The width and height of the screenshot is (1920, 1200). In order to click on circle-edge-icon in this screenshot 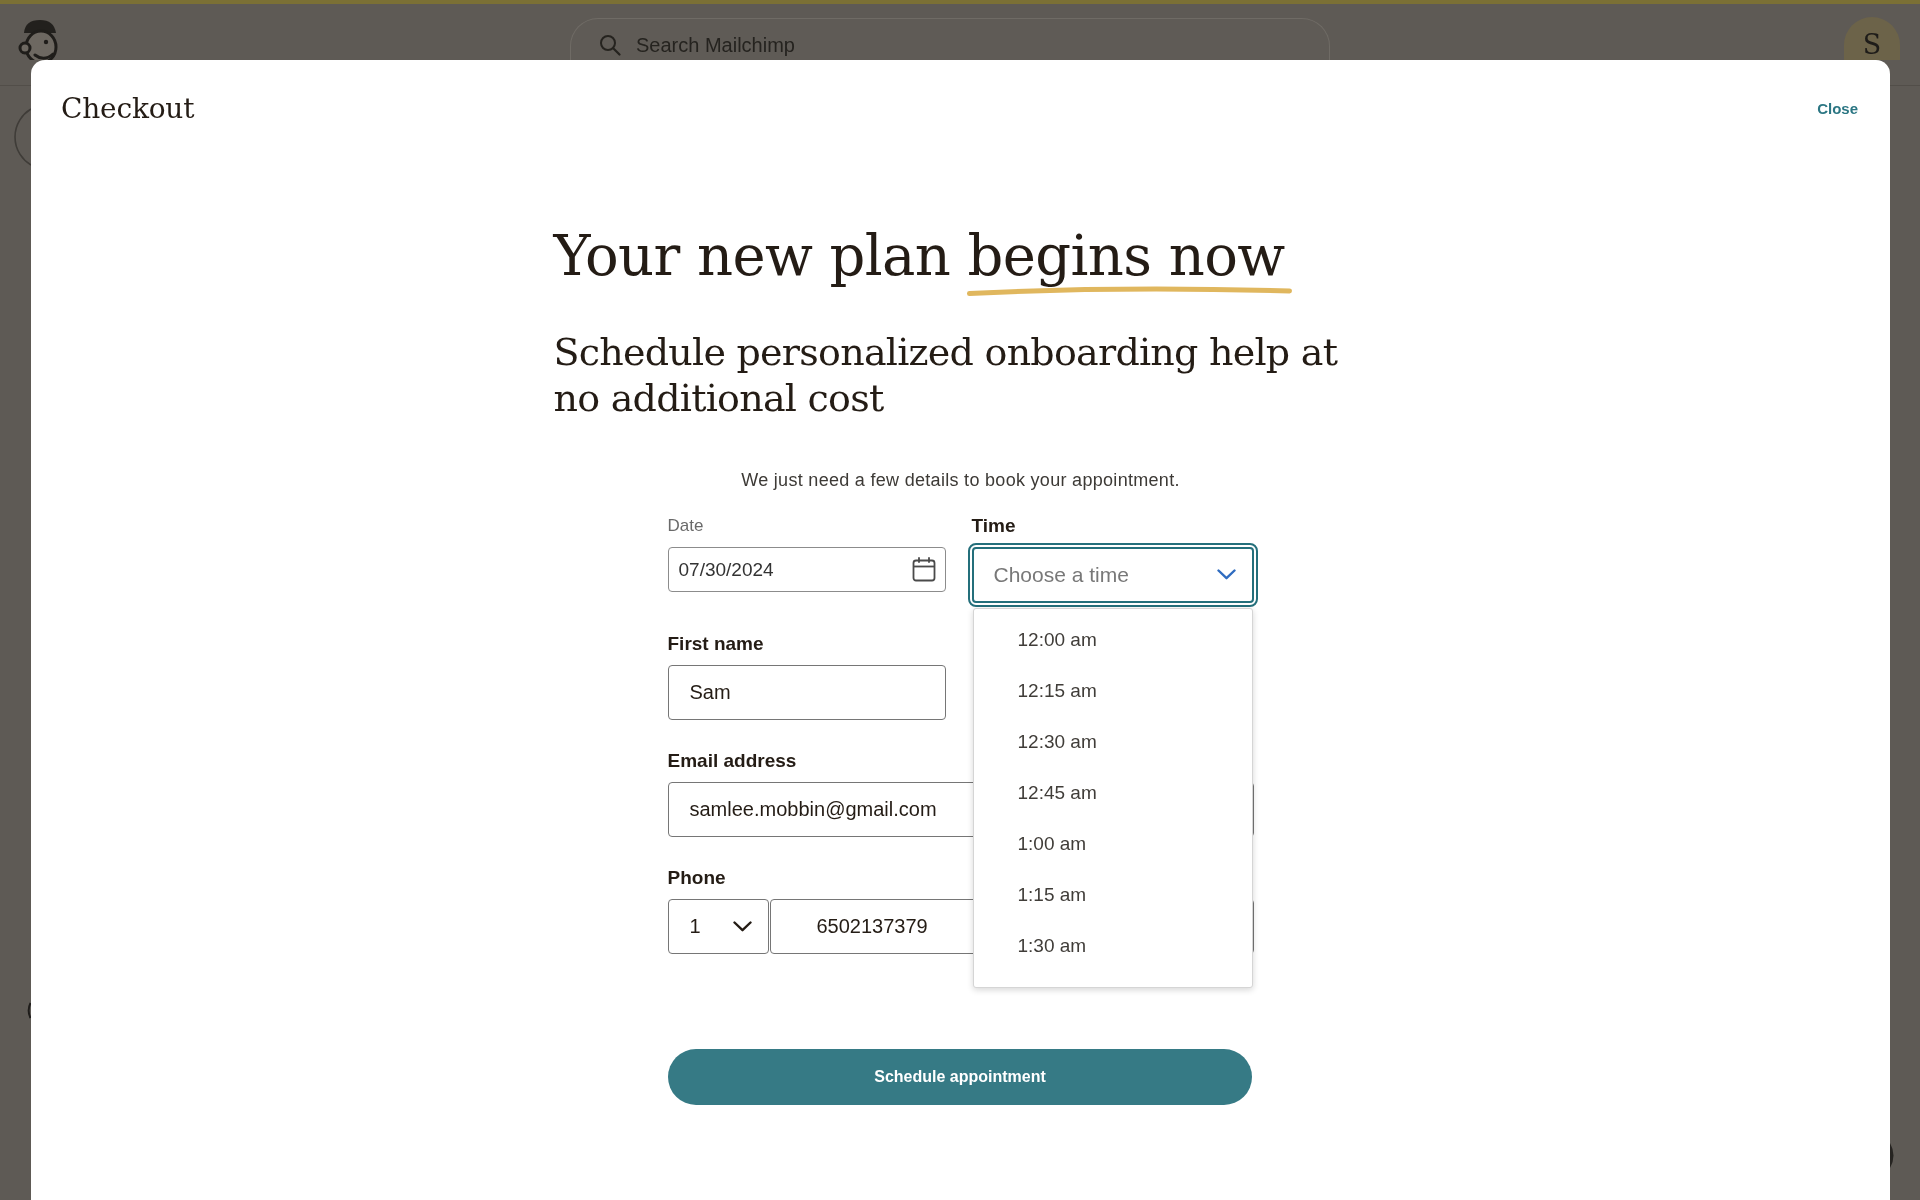, I will do `click(1893, 1155)`.